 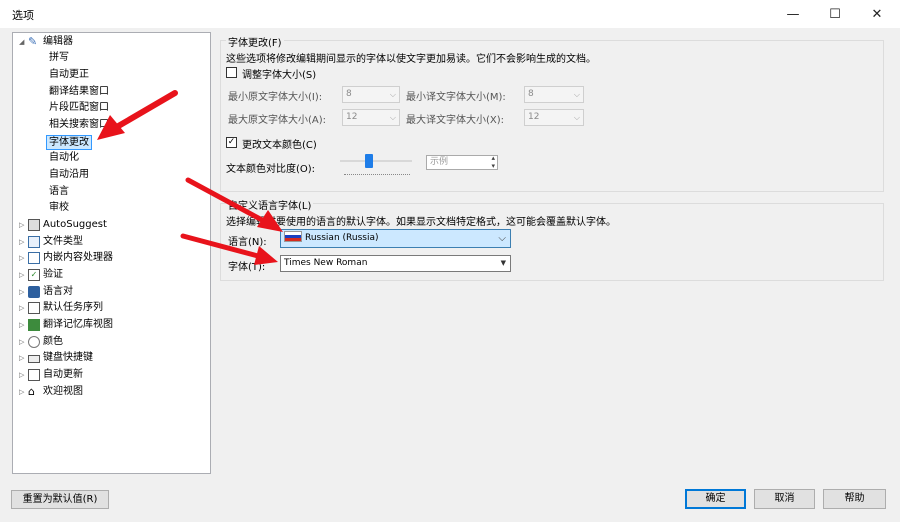 What do you see at coordinates (854, 499) in the screenshot?
I see `help-button: 帮助` at bounding box center [854, 499].